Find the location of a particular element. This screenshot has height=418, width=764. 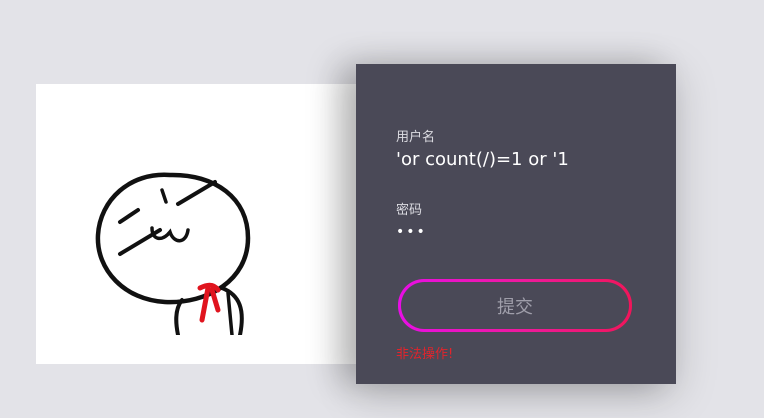

submit-button-label: 提交 is located at coordinates (515, 305).